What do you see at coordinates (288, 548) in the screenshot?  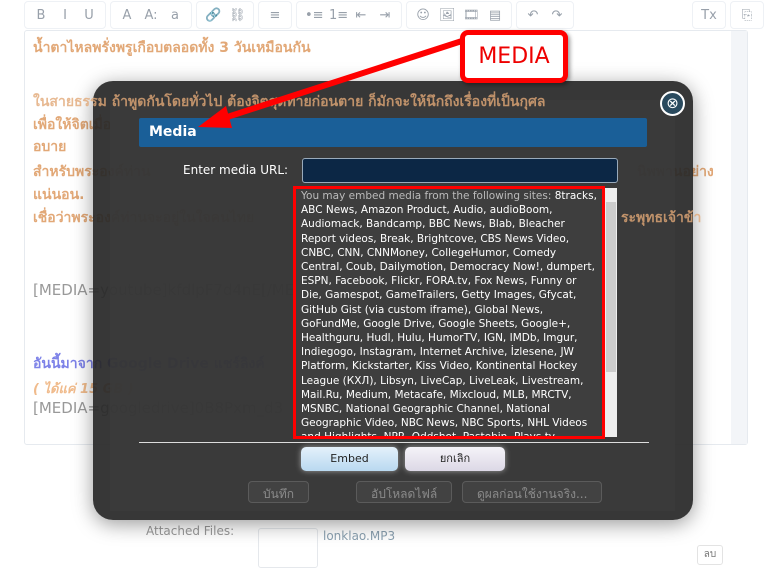 I see `file-icon` at bounding box center [288, 548].